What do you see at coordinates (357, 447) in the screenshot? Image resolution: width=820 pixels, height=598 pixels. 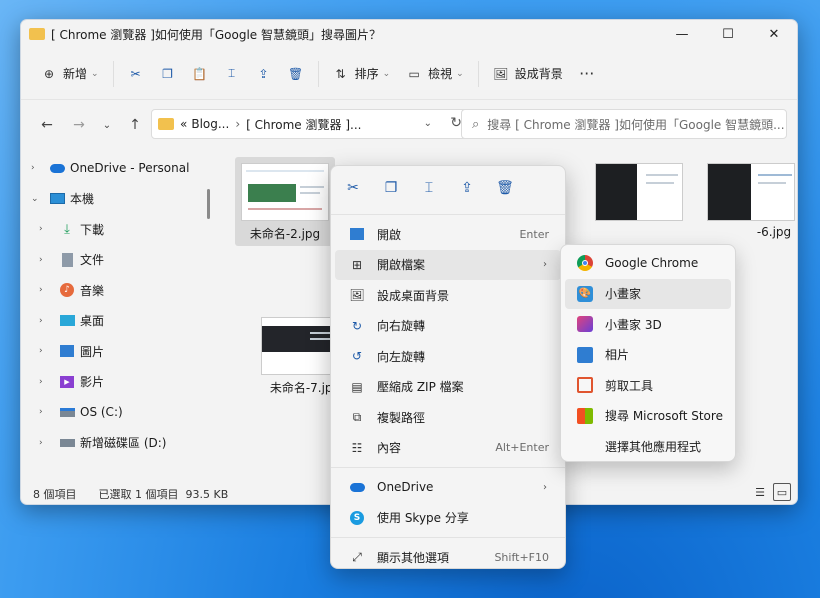 I see `properties-icon: ☷` at bounding box center [357, 447].